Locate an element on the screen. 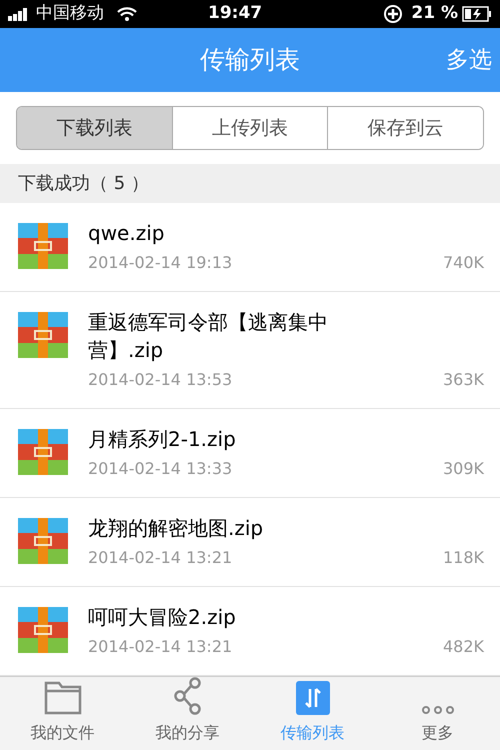 This screenshot has width=500, height=750. battery-icon is located at coordinates (477, 14).